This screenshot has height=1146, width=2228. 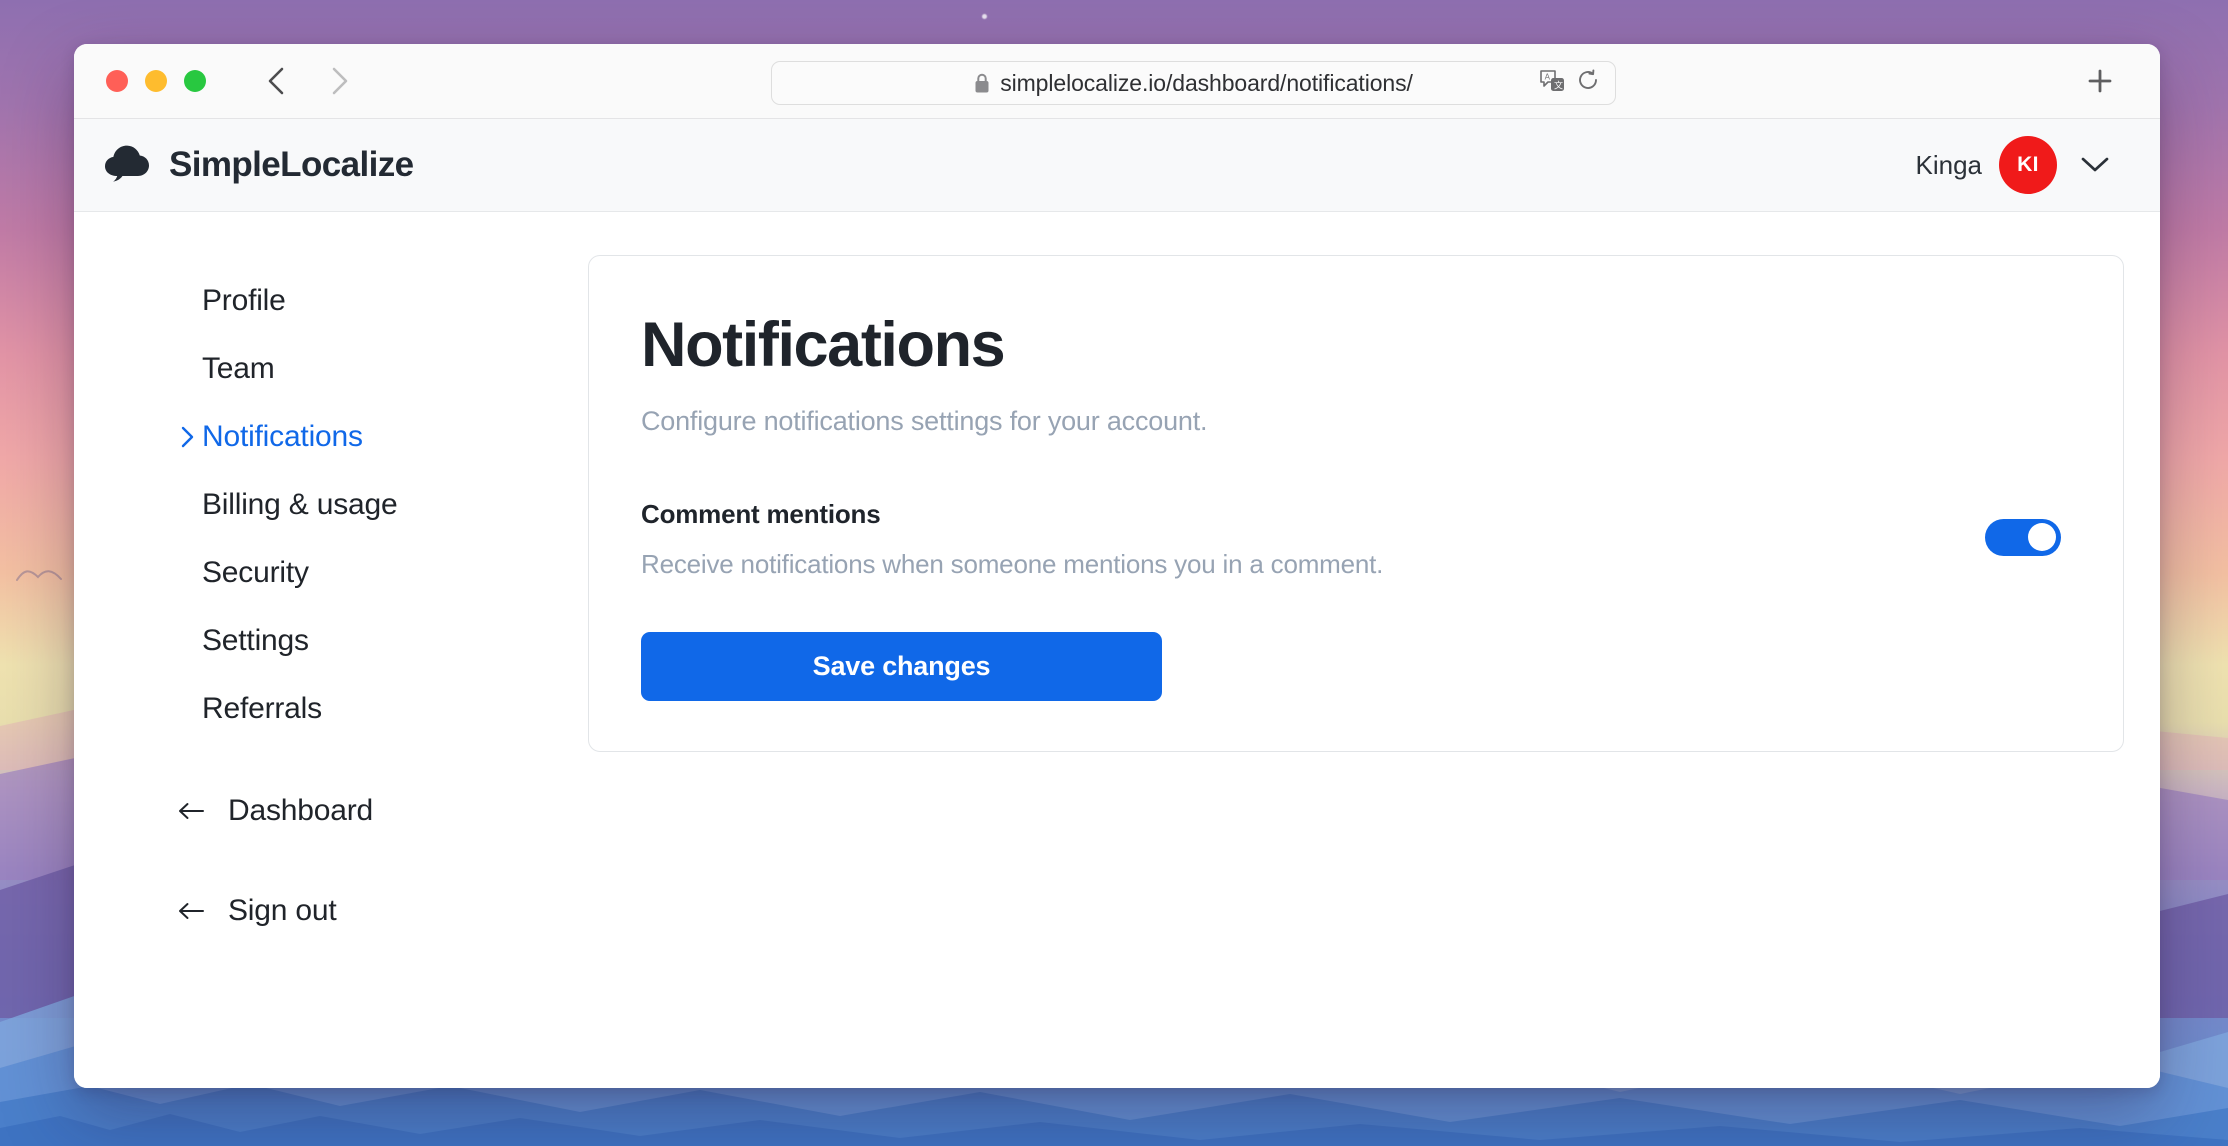 I want to click on sidebar-divider-space, so click(x=319, y=760).